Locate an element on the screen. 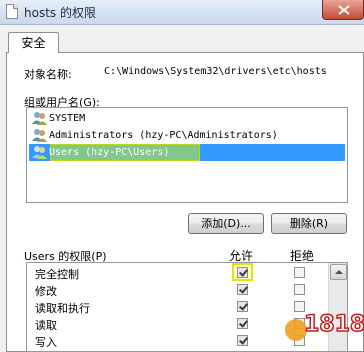  watermark-logo: 1818 is located at coordinates (324, 326).